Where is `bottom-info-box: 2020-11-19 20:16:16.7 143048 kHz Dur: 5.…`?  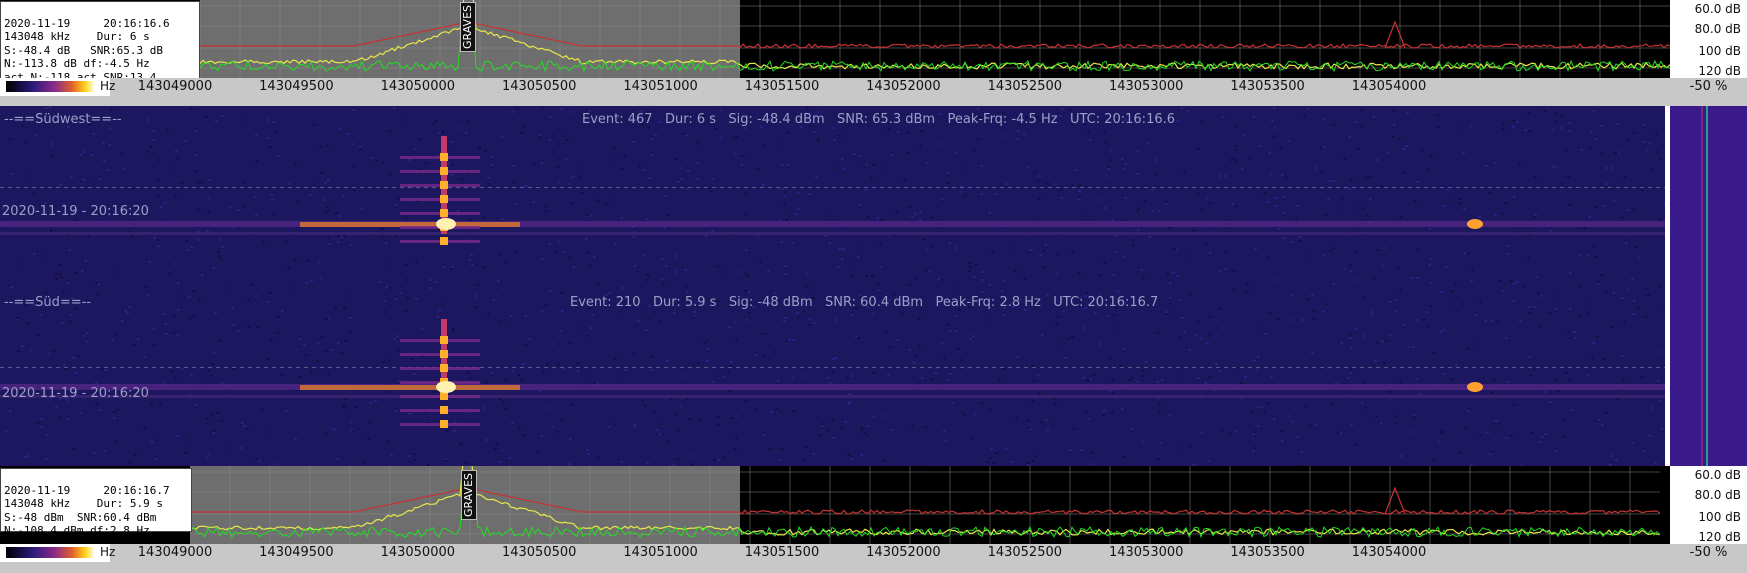
bottom-info-box: 2020-11-19 20:16:16.7 143048 kHz Dur: 5.… is located at coordinates (96, 502).